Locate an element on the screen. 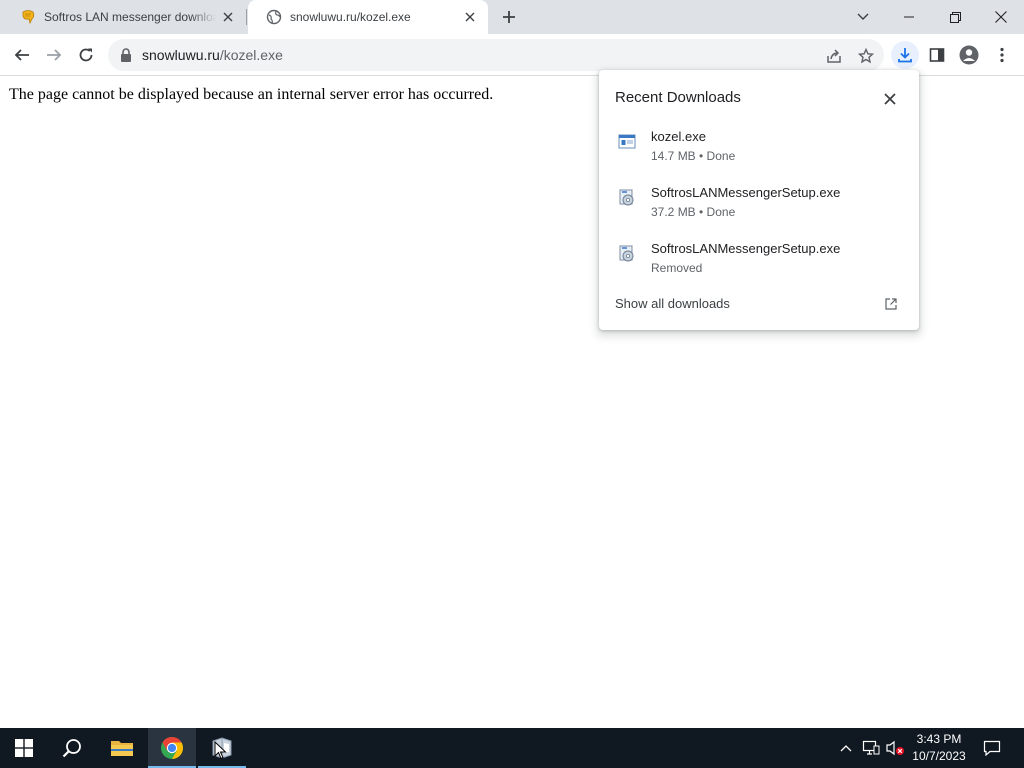  download-icon is located at coordinates (905, 55).